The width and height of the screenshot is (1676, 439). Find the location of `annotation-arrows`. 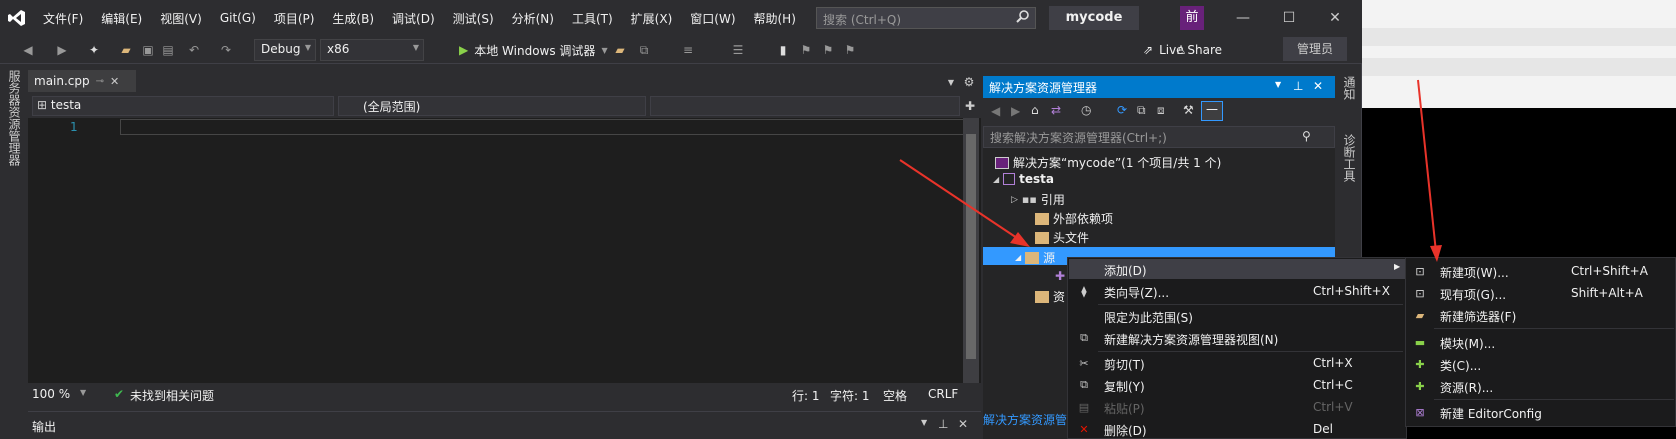

annotation-arrows is located at coordinates (1170, 170).